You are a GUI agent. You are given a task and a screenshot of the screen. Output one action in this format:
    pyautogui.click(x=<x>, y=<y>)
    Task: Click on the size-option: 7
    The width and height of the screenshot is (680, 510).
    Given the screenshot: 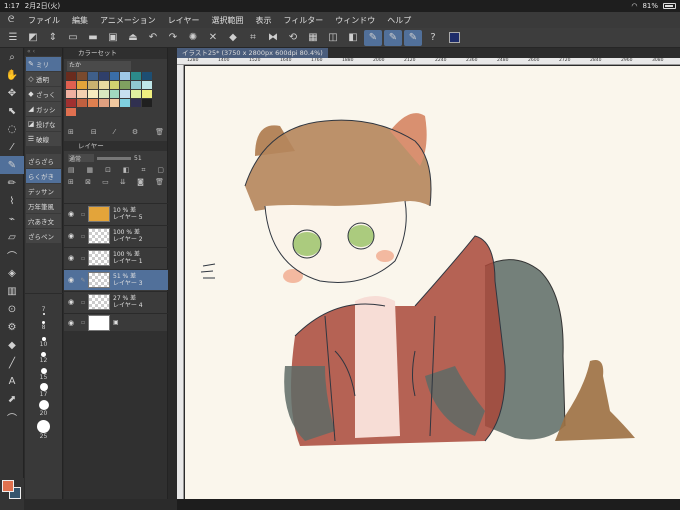 What is the action you would take?
    pyautogui.click(x=43, y=310)
    